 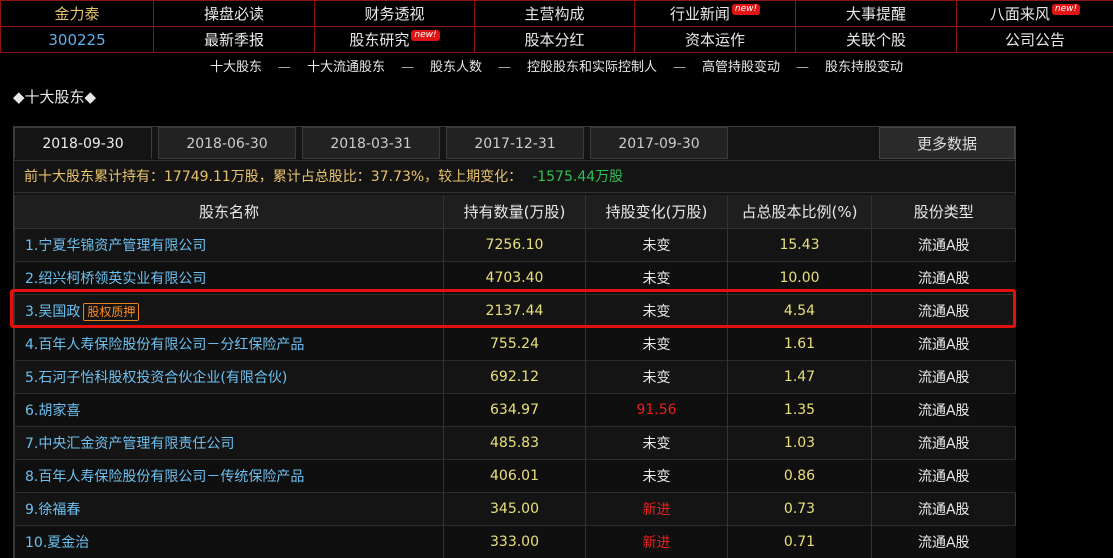 I want to click on subnav-link: 股东人数, so click(x=456, y=67).